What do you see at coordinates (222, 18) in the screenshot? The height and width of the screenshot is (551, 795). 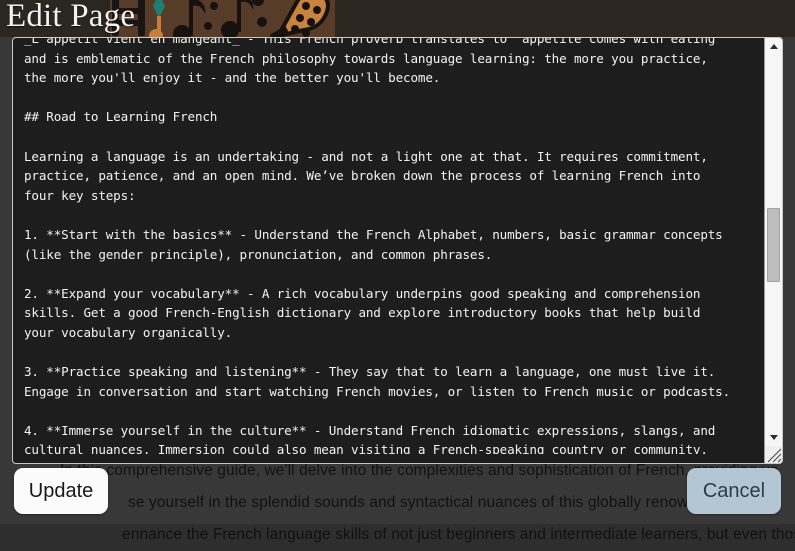 I see `musical-notes-decoration-icon` at bounding box center [222, 18].